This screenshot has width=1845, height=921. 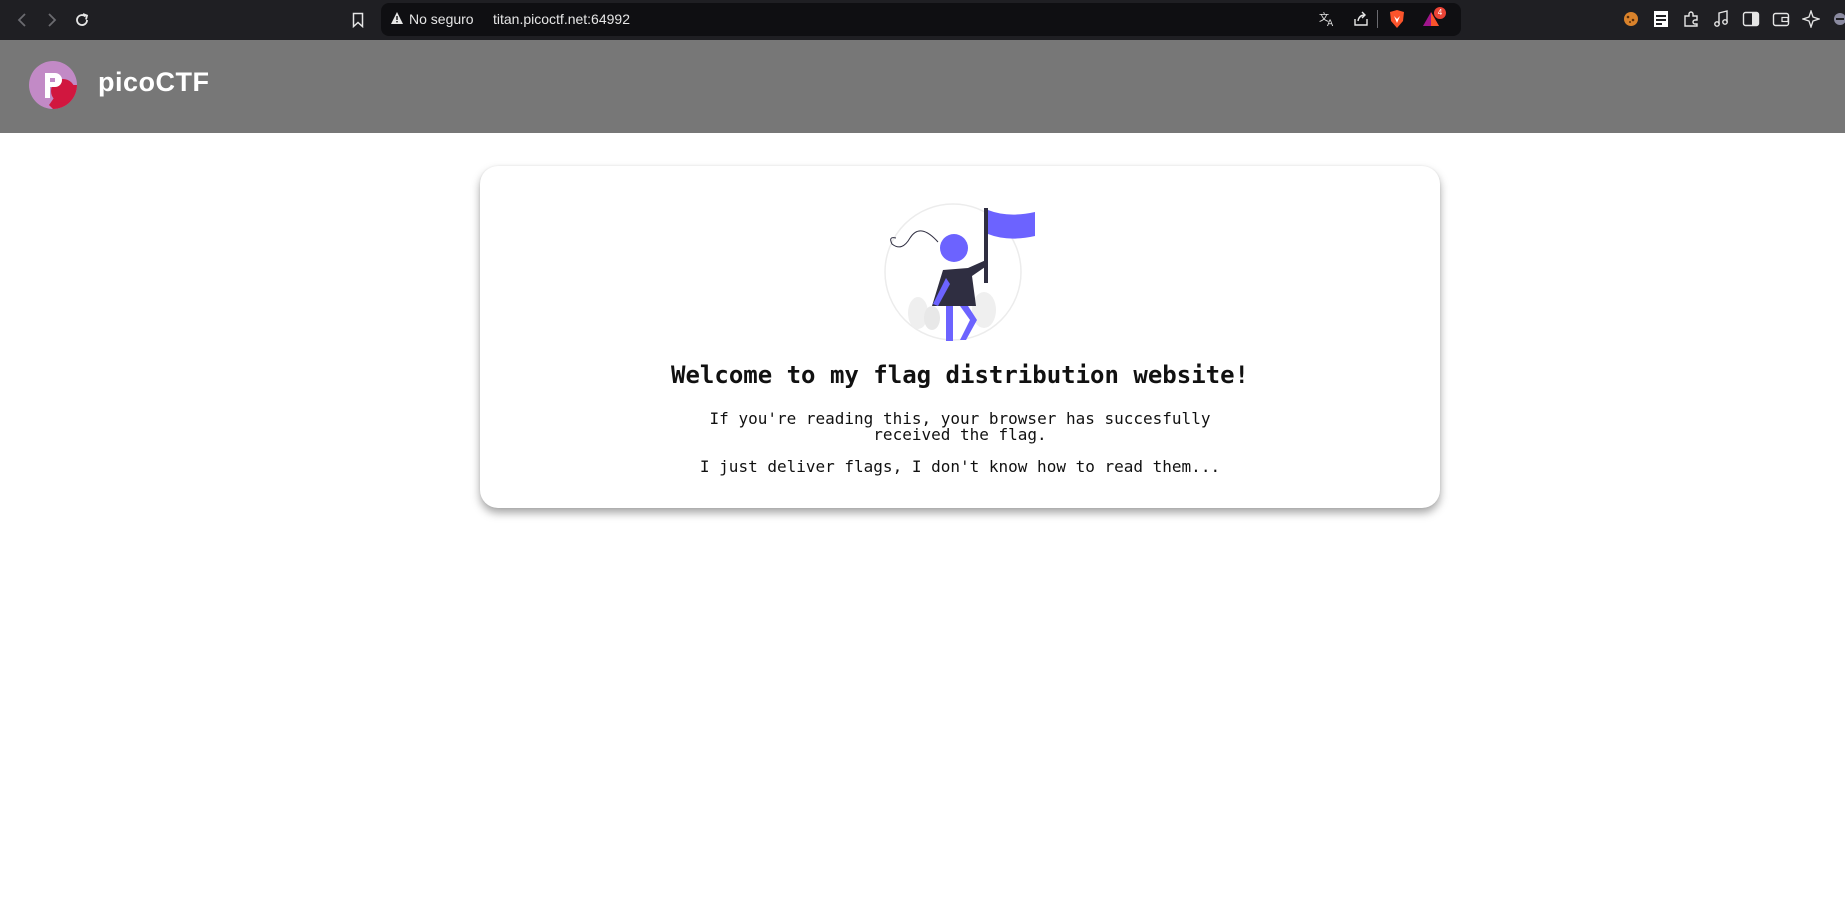 I want to click on wallet-icon, so click(x=1781, y=19).